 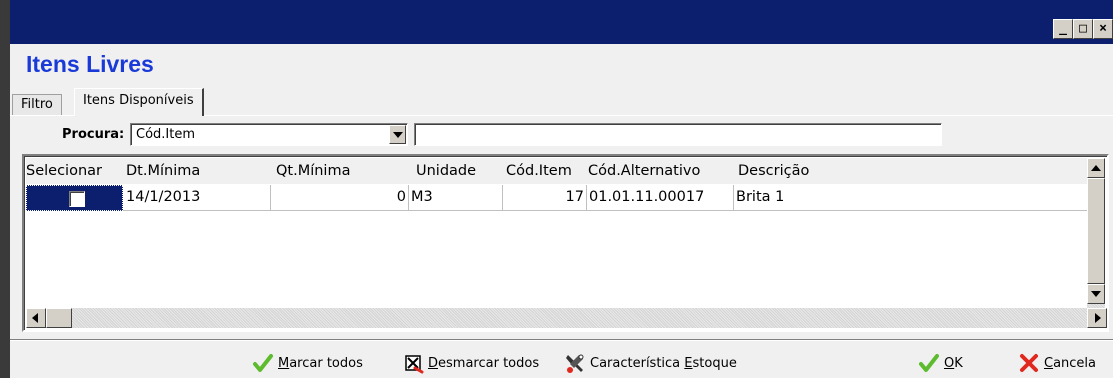 I want to click on caracteristica-estoque-button: Característica Estoque, so click(x=650, y=363).